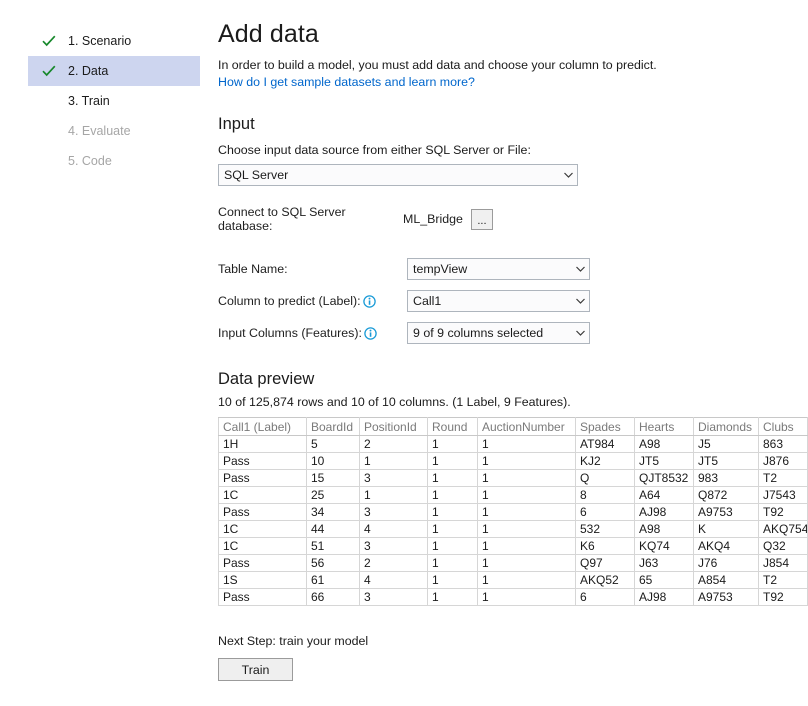 The width and height of the screenshot is (808, 706). Describe the element at coordinates (256, 175) in the screenshot. I see `data-source-value: SQL Server` at that location.